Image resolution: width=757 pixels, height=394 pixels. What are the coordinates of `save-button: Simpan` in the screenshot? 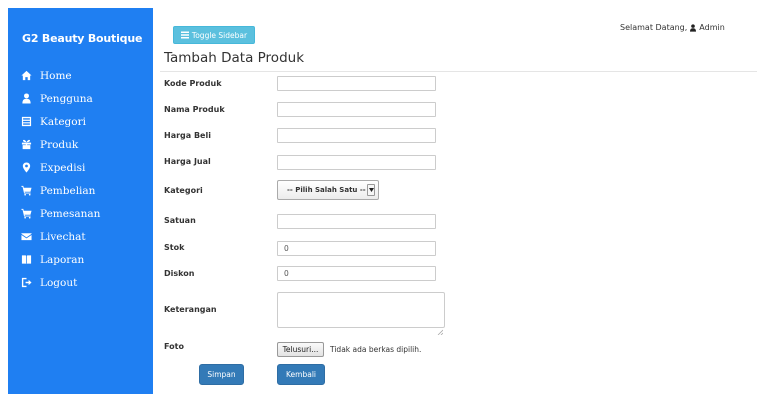 It's located at (221, 374).